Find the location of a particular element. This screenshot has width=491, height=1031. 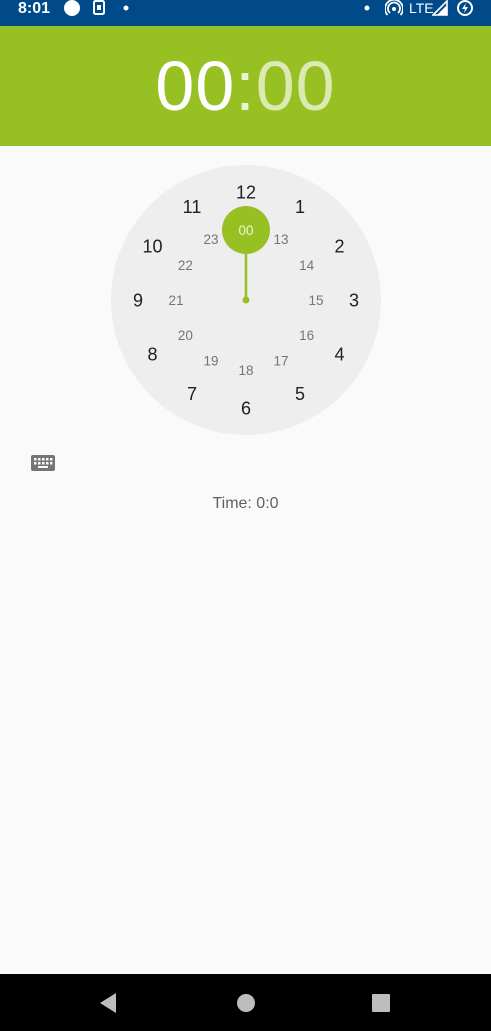

home-icon is located at coordinates (246, 1003).